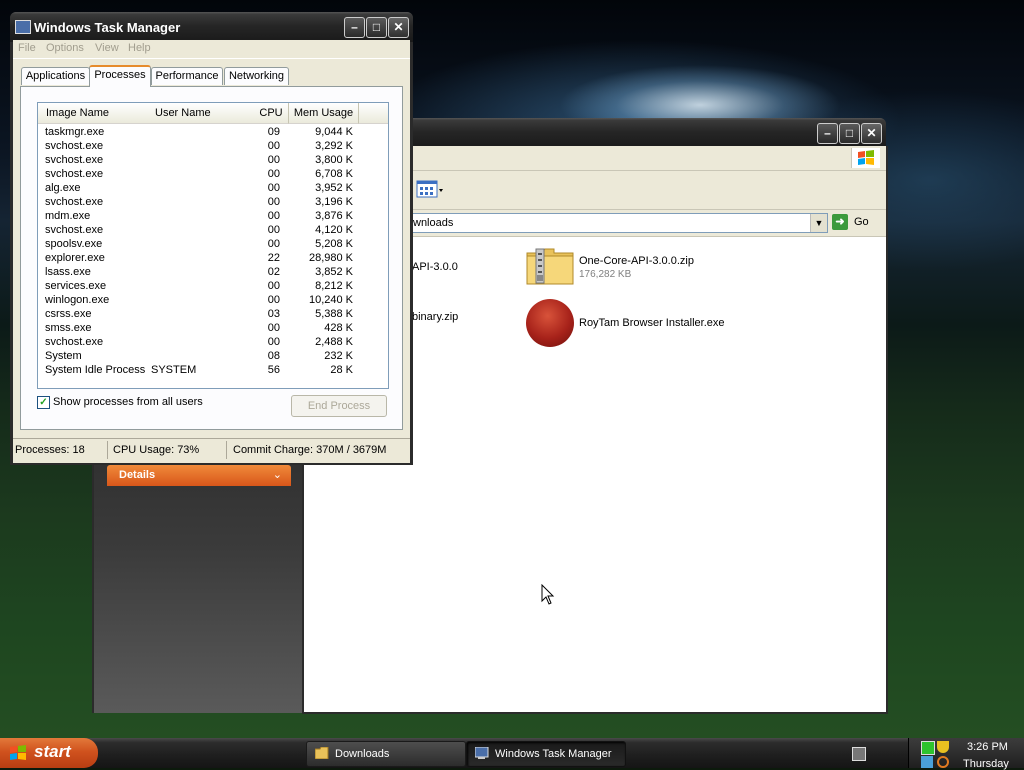 This screenshot has width=1024, height=770. Describe the element at coordinates (156, 450) in the screenshot. I see `status-cpu-usage: CPU Usage: 73%` at that location.